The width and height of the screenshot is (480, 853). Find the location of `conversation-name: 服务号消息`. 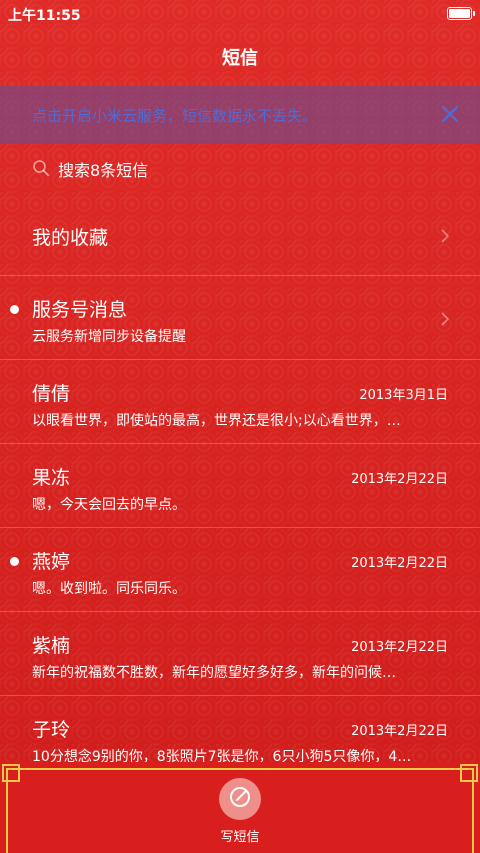

conversation-name: 服务号消息 is located at coordinates (80, 310).